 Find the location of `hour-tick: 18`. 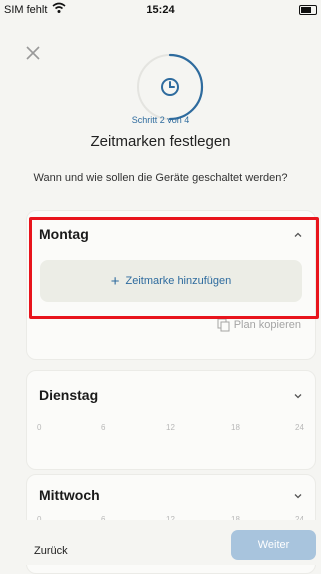

hour-tick: 18 is located at coordinates (235, 427).